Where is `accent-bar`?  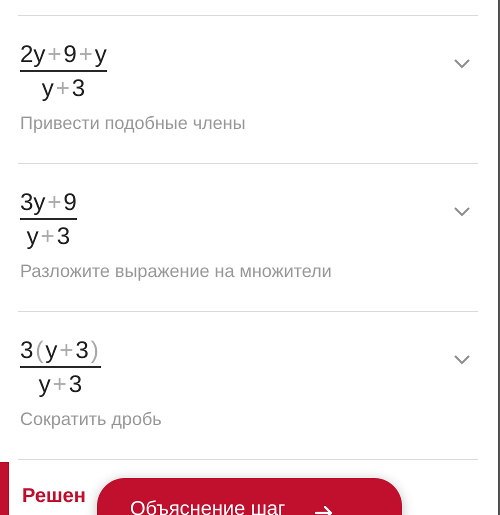 accent-bar is located at coordinates (4, 488).